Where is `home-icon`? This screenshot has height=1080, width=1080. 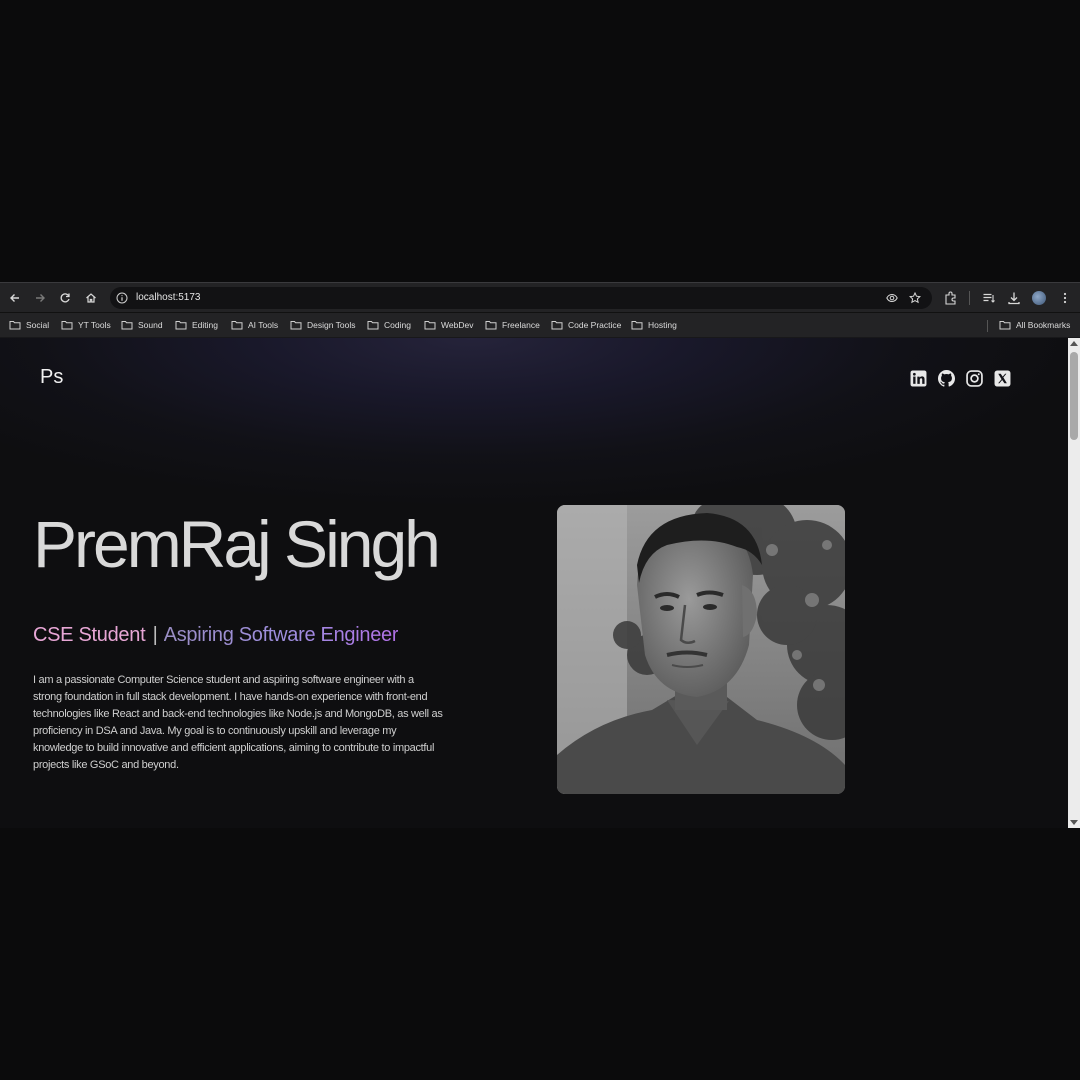 home-icon is located at coordinates (91, 298).